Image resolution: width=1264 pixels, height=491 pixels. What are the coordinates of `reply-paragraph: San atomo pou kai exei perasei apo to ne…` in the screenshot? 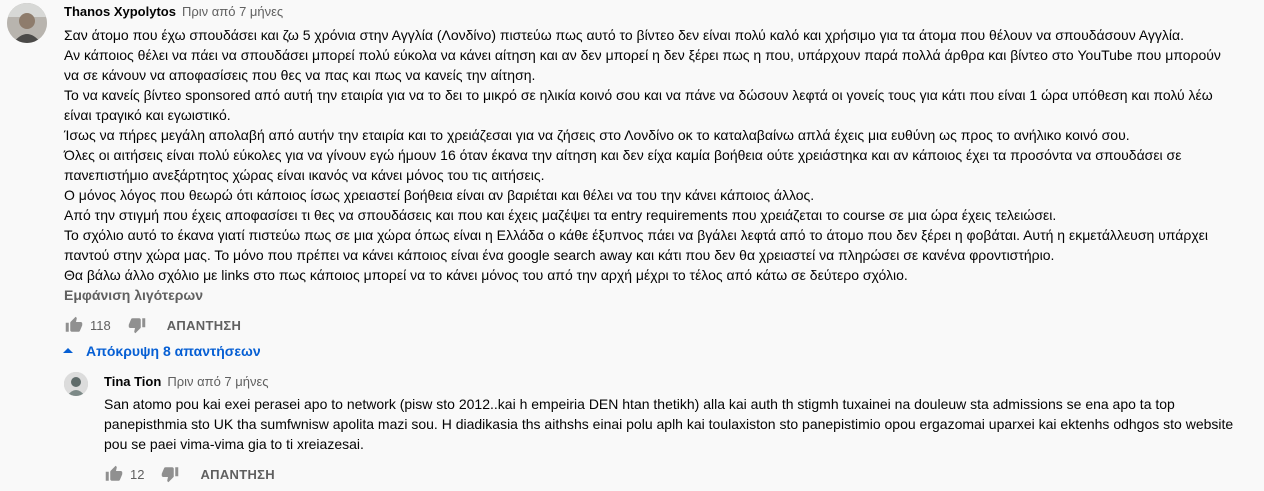 It's located at (669, 424).